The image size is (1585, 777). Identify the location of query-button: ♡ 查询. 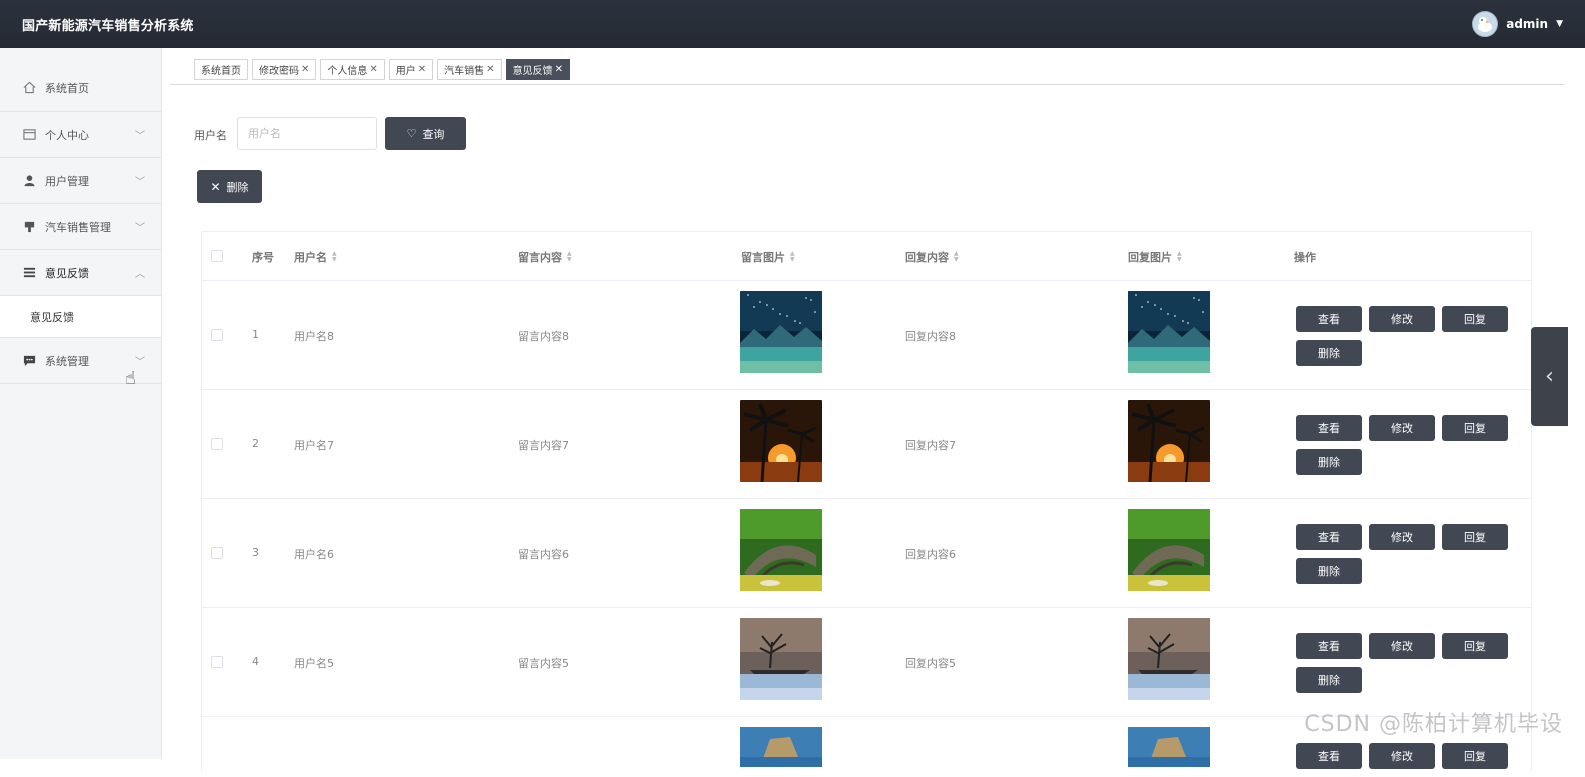
(425, 133).